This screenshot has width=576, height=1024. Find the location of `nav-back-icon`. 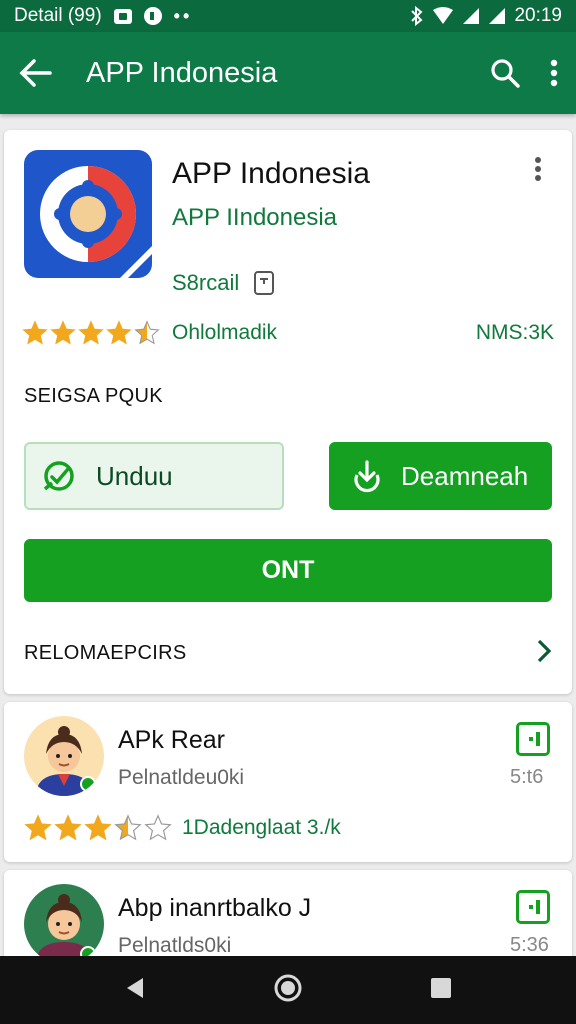

nav-back-icon is located at coordinates (135, 990).